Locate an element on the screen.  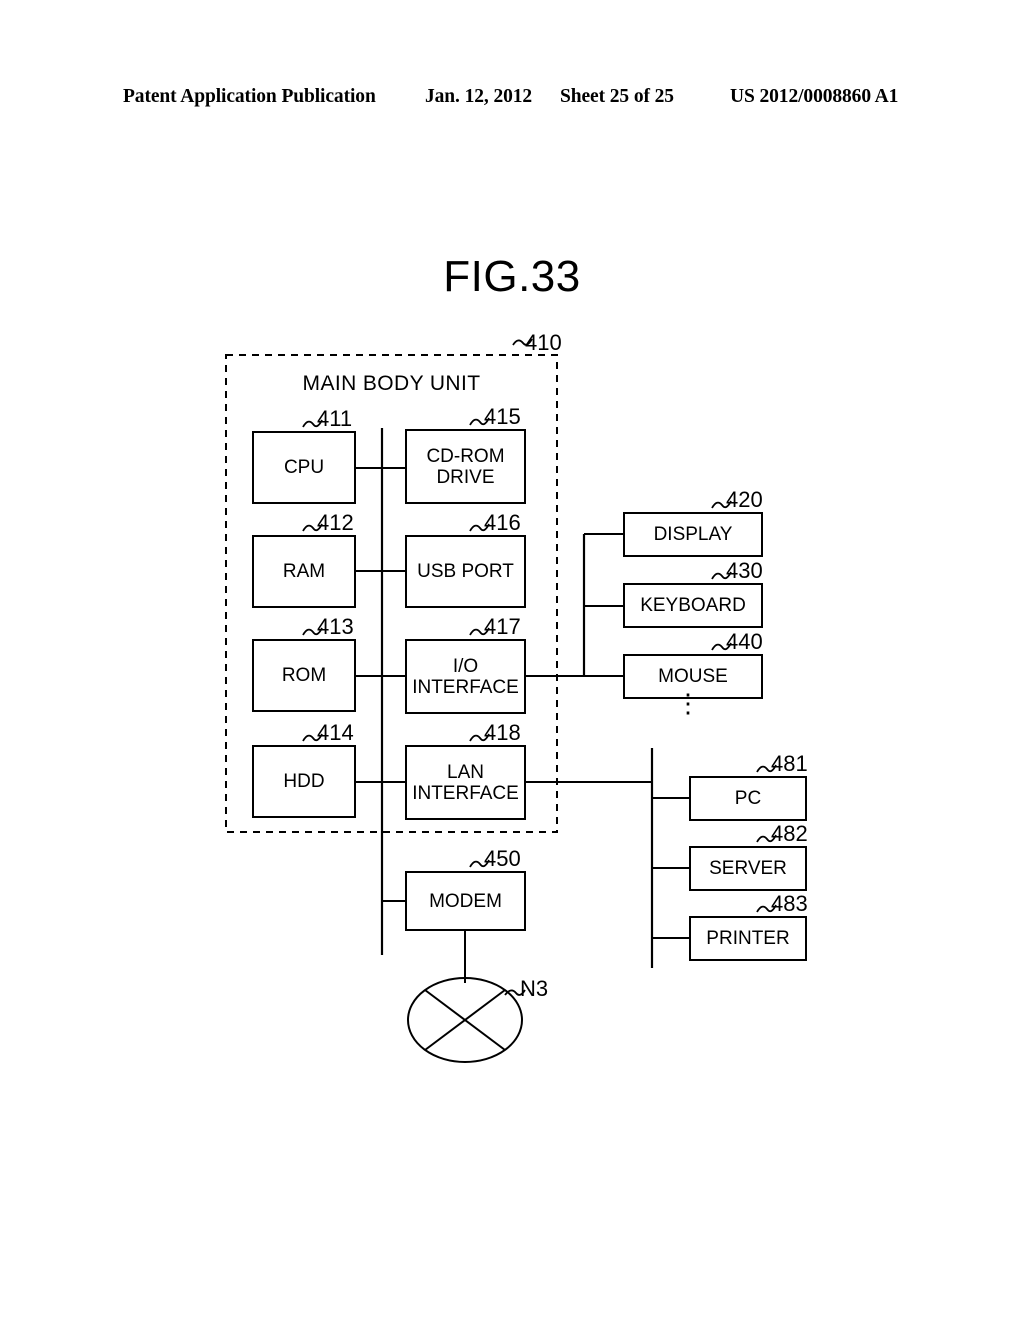
modem-label: MODEM is located at coordinates (465, 901).